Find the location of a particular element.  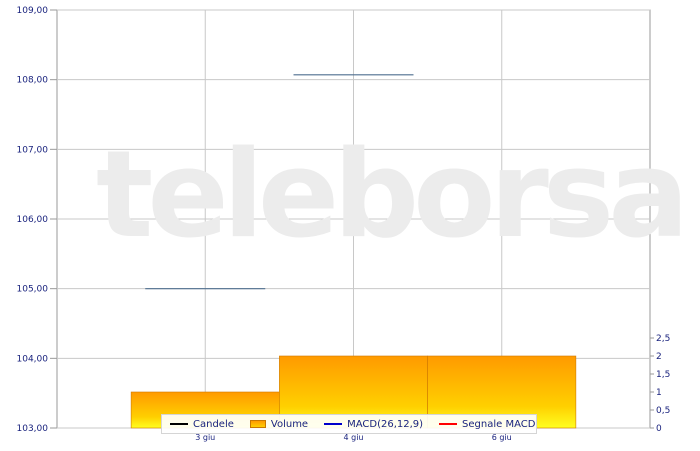

legend-item-segnale-macd: Segnale MACD is located at coordinates (487, 424).